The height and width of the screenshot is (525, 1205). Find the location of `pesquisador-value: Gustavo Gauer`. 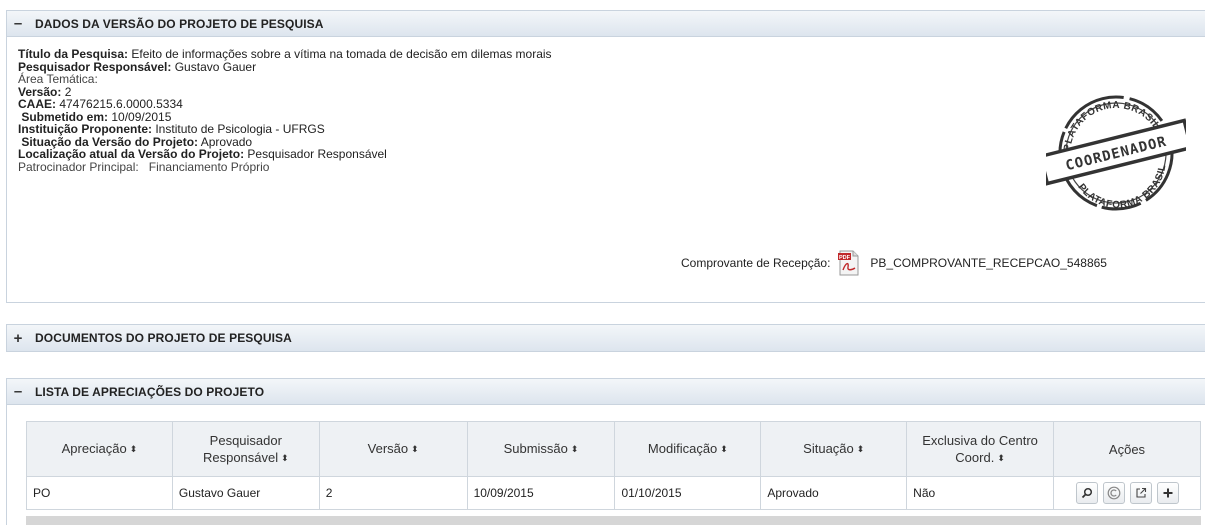

pesquisador-value: Gustavo Gauer is located at coordinates (214, 66).